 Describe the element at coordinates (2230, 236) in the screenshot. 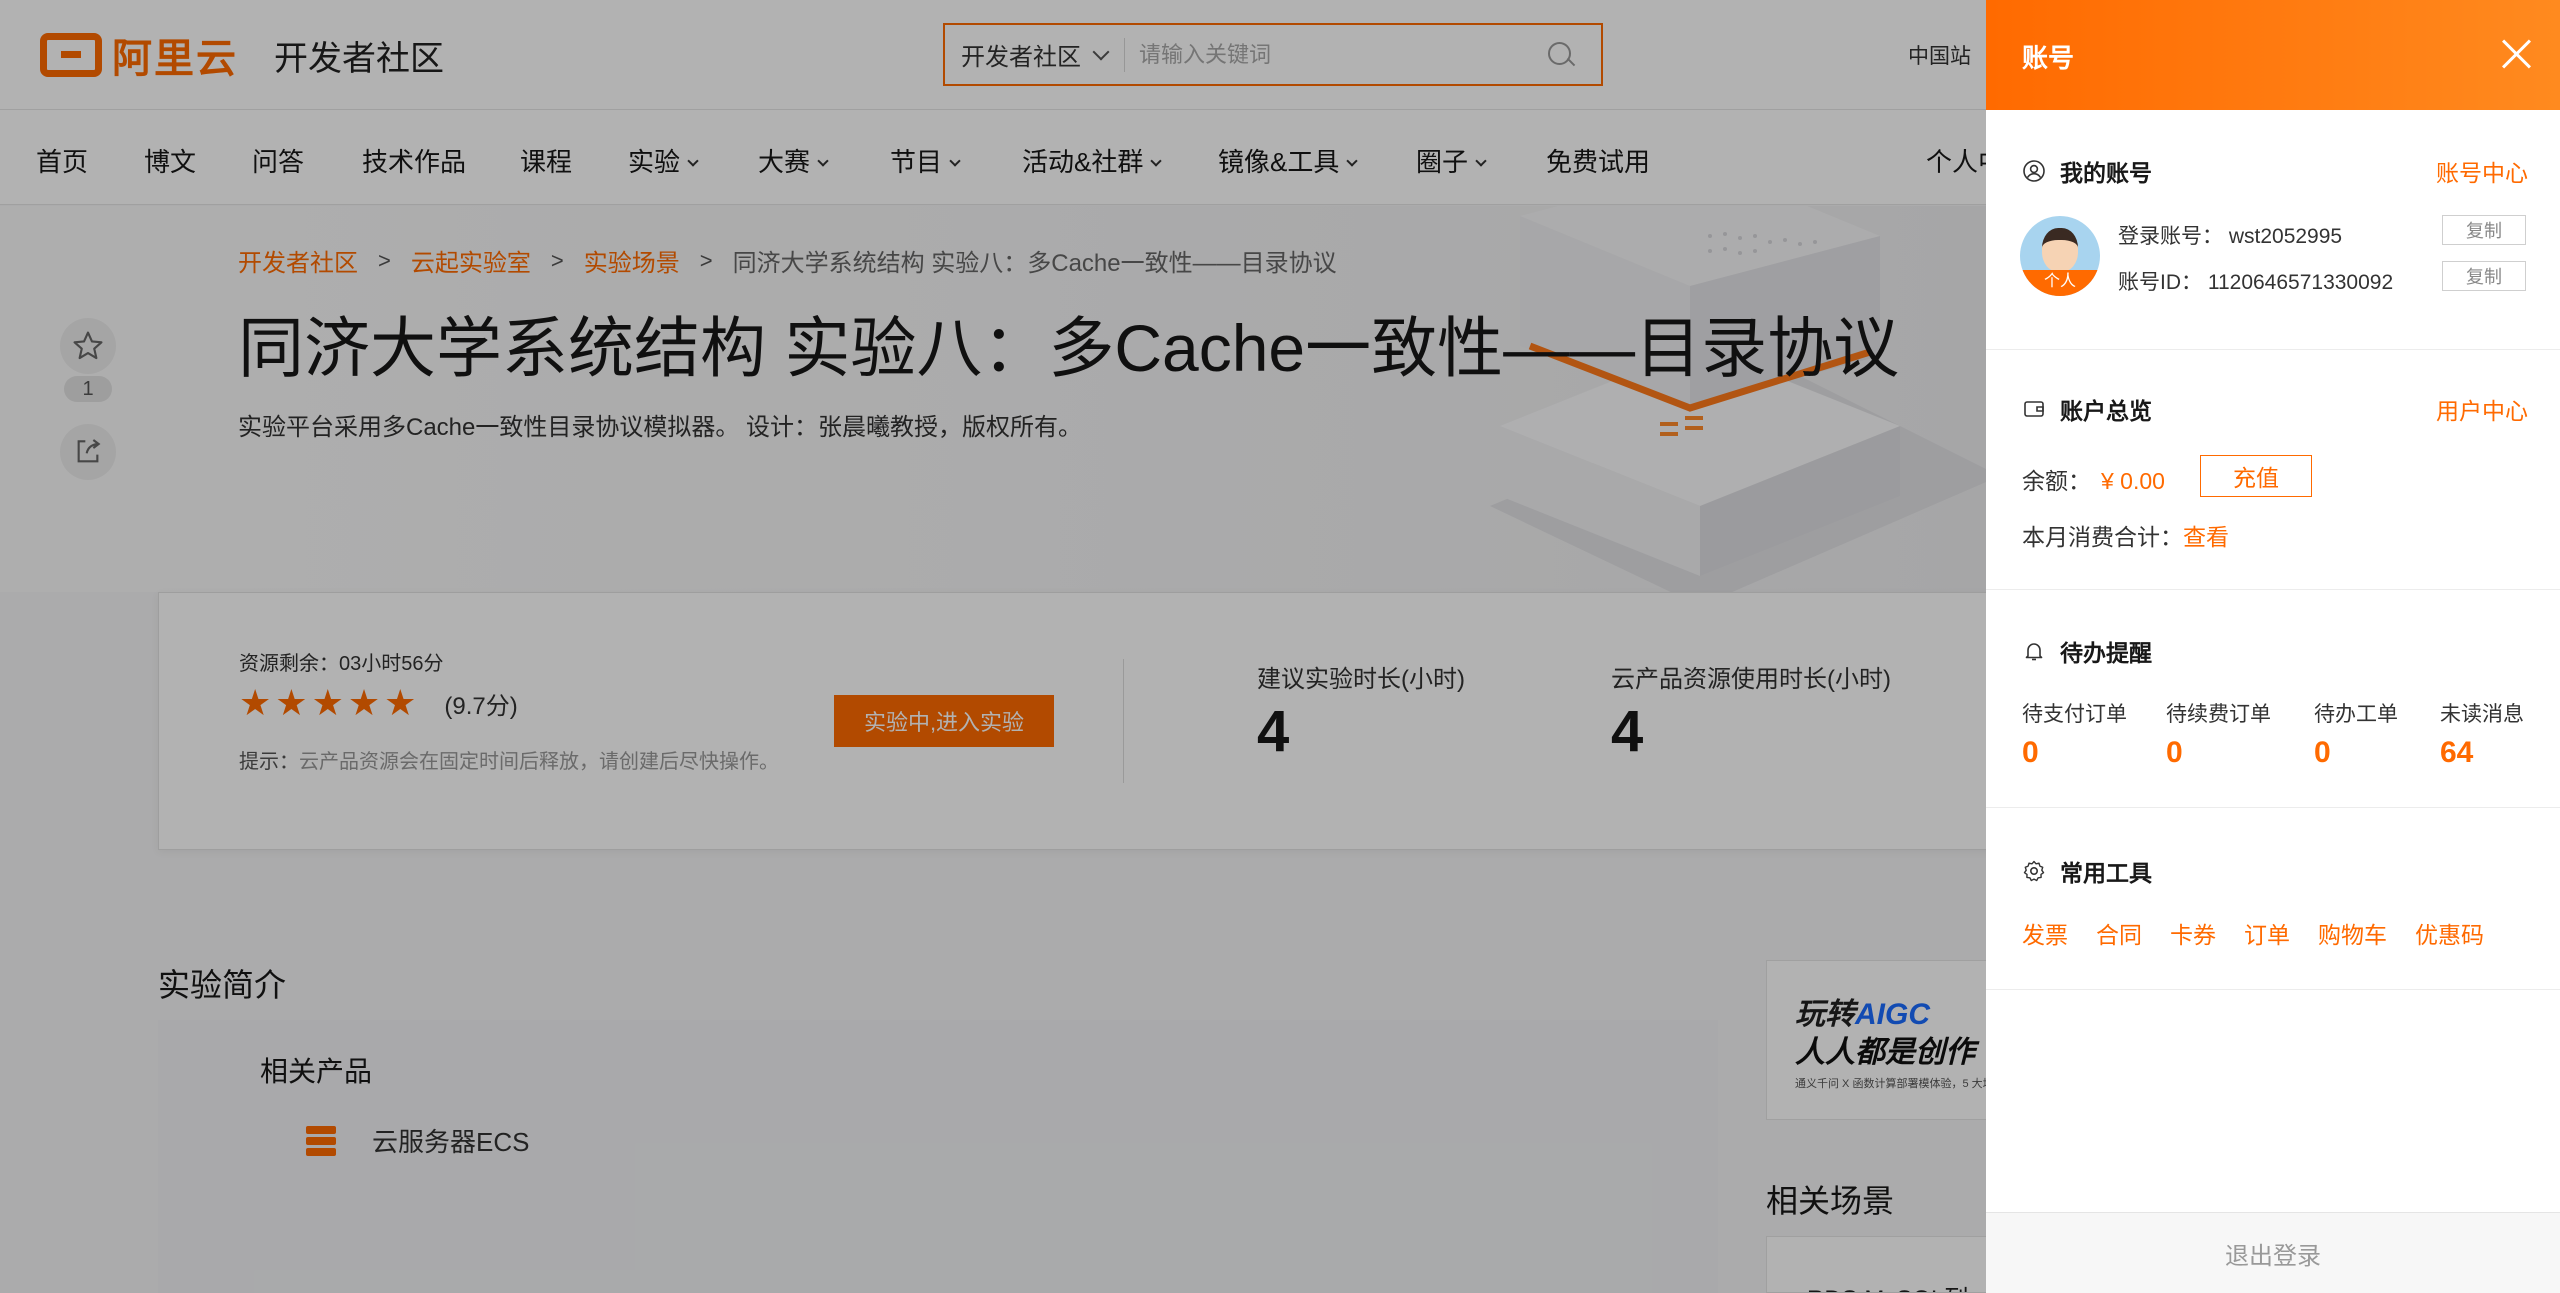

I see `login-account: 登录账号： wst2052995` at that location.